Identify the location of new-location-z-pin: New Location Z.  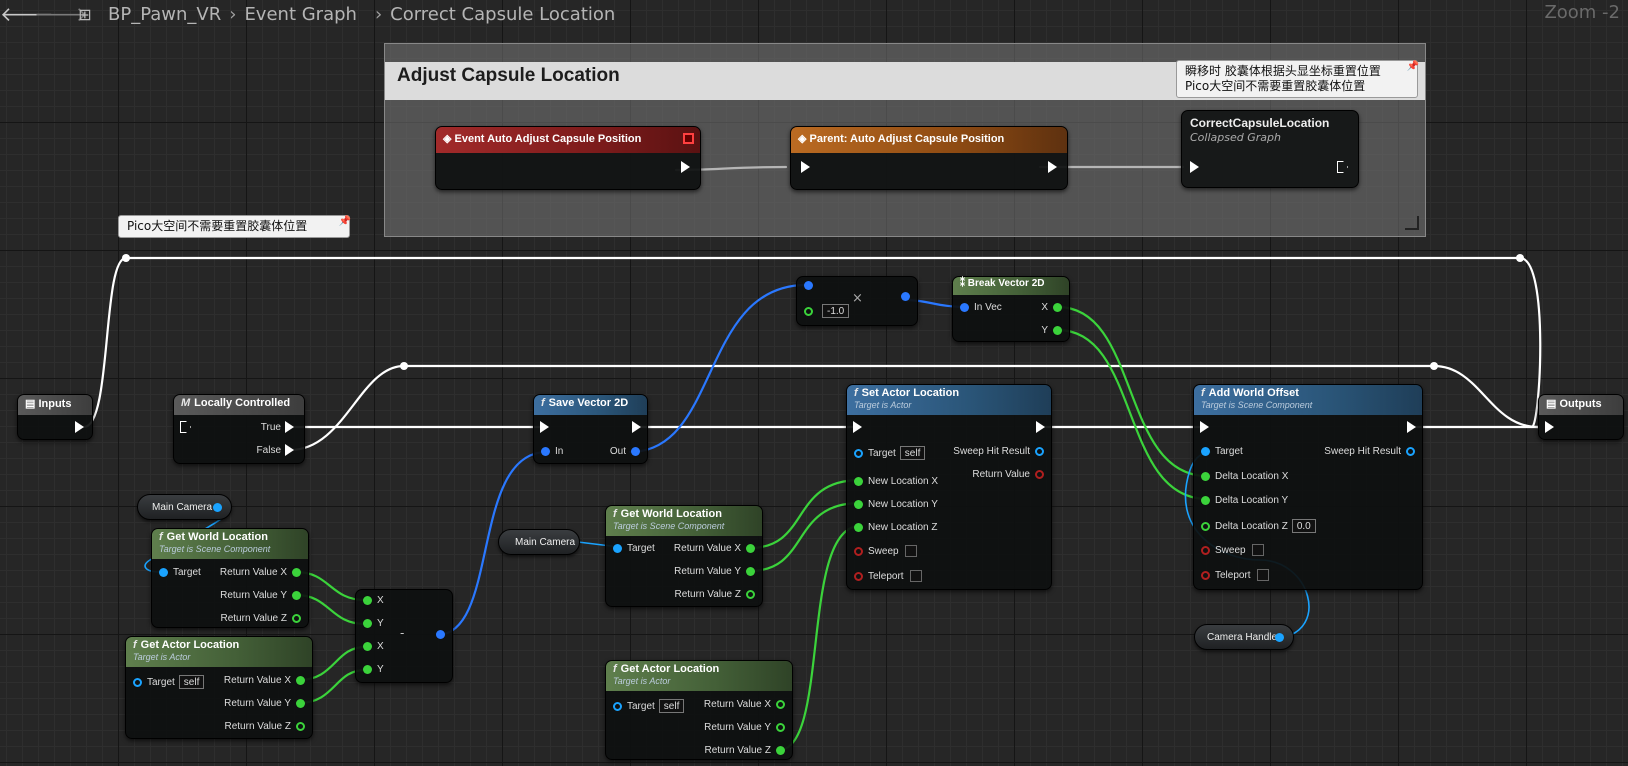
(893, 527).